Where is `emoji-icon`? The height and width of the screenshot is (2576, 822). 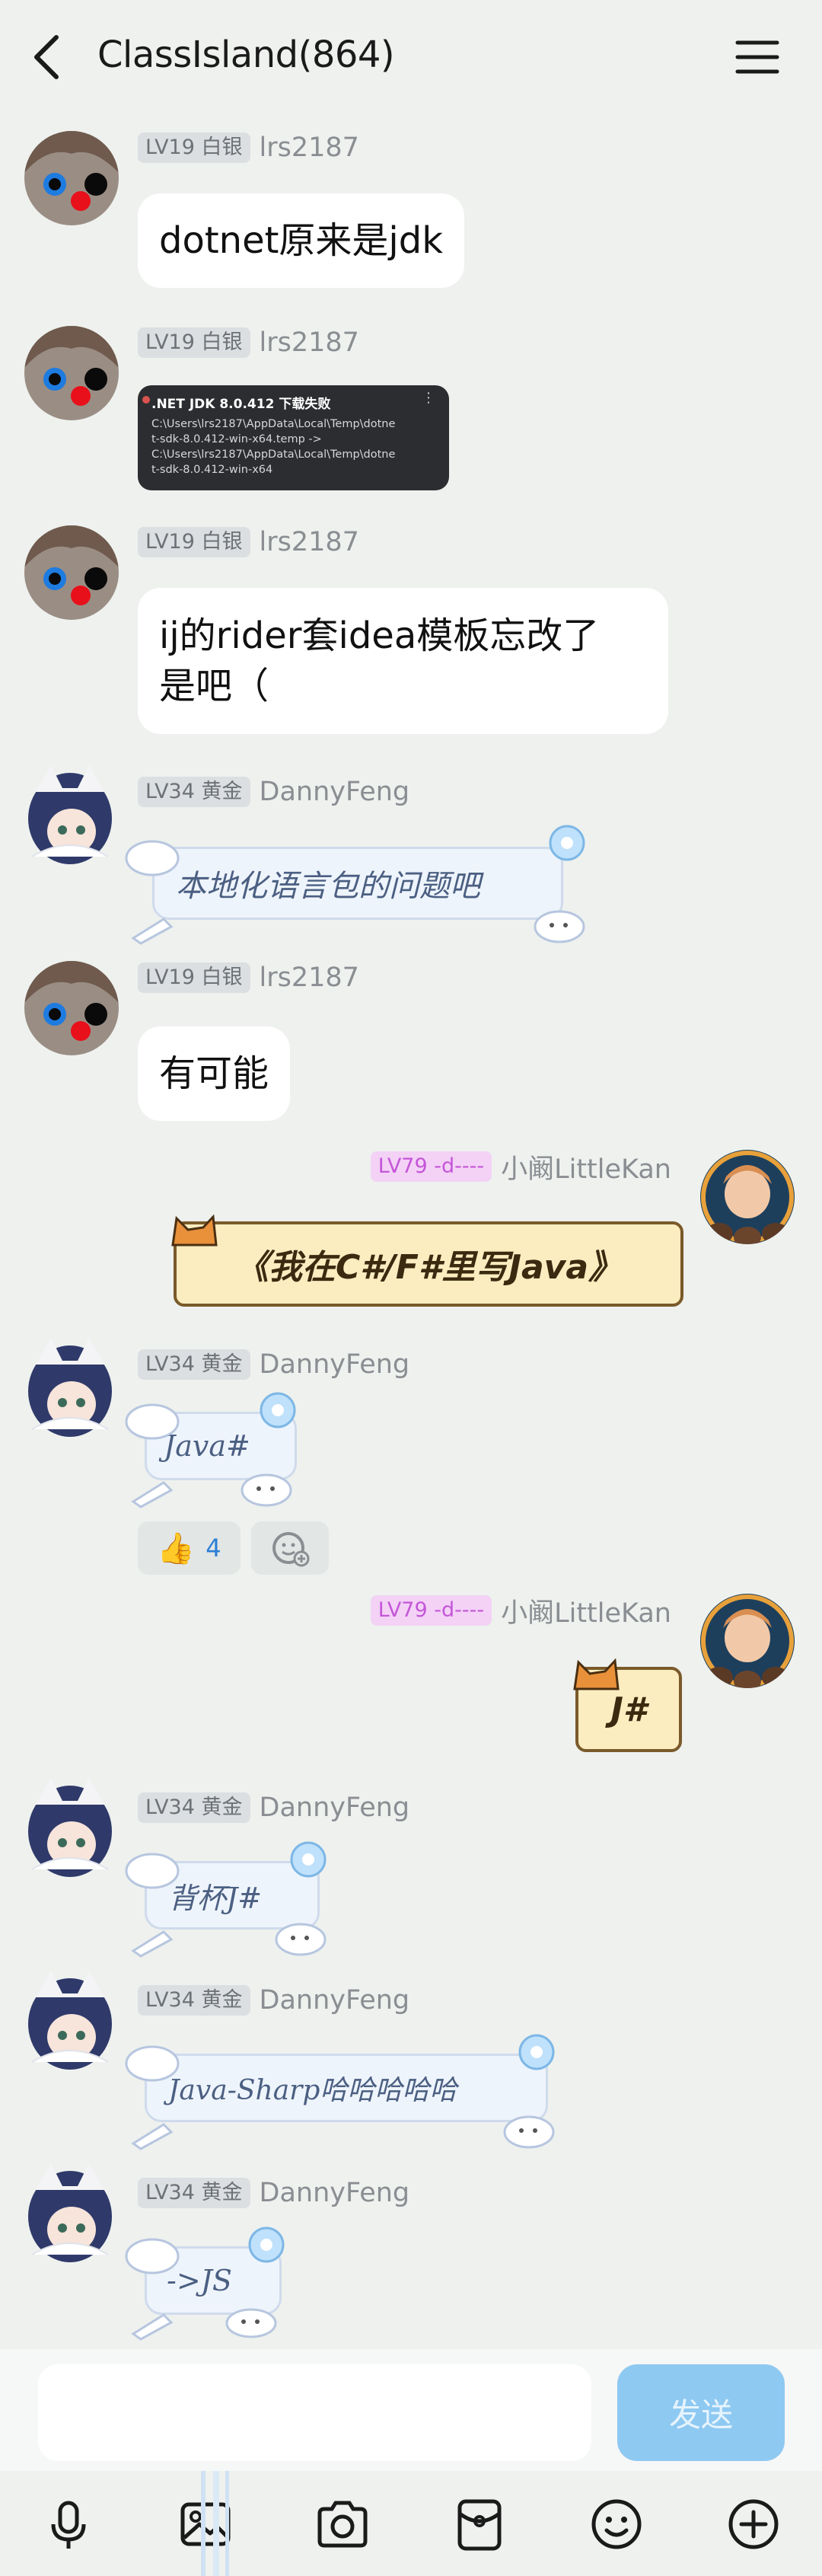 emoji-icon is located at coordinates (616, 2524).